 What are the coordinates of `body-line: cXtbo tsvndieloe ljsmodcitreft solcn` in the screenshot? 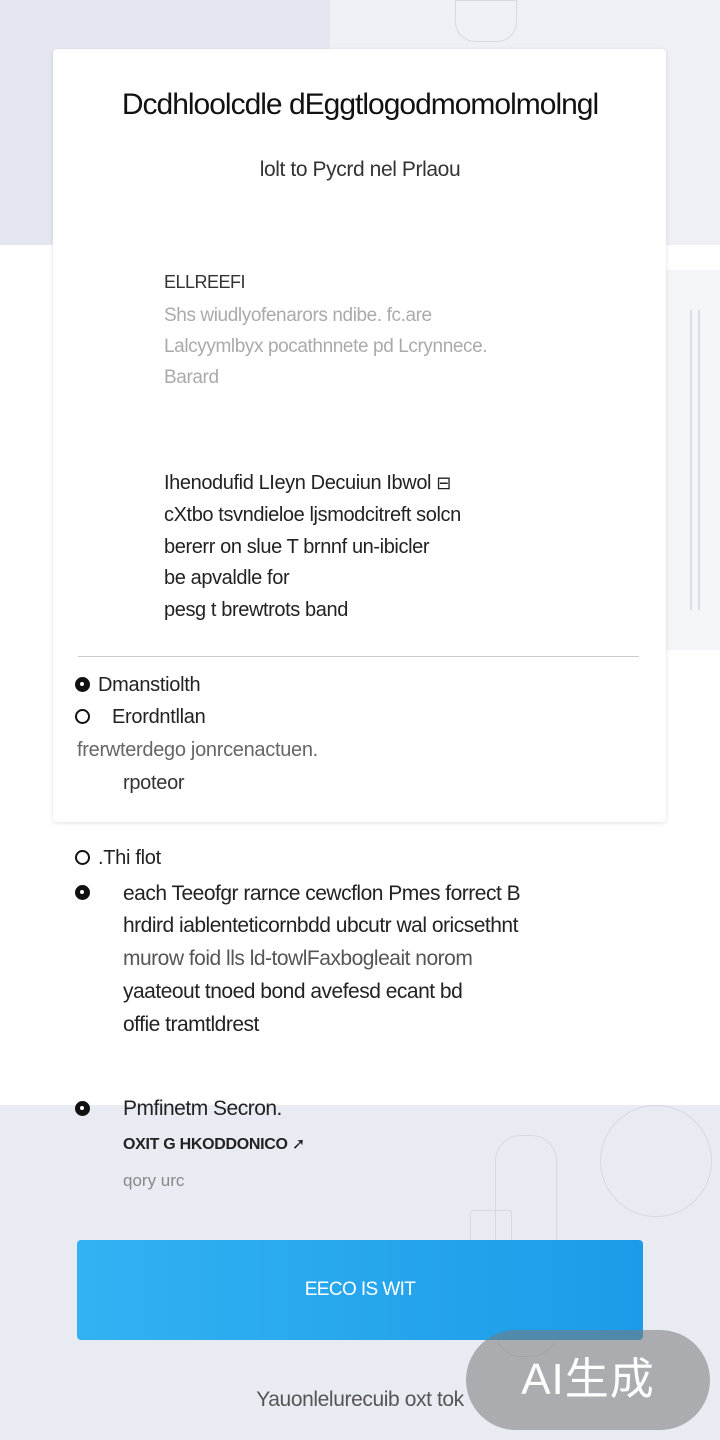 It's located at (312, 515).